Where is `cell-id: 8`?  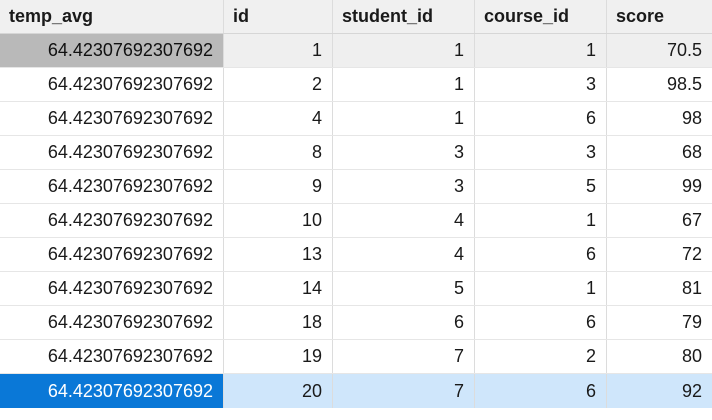
cell-id: 8 is located at coordinates (278, 152).